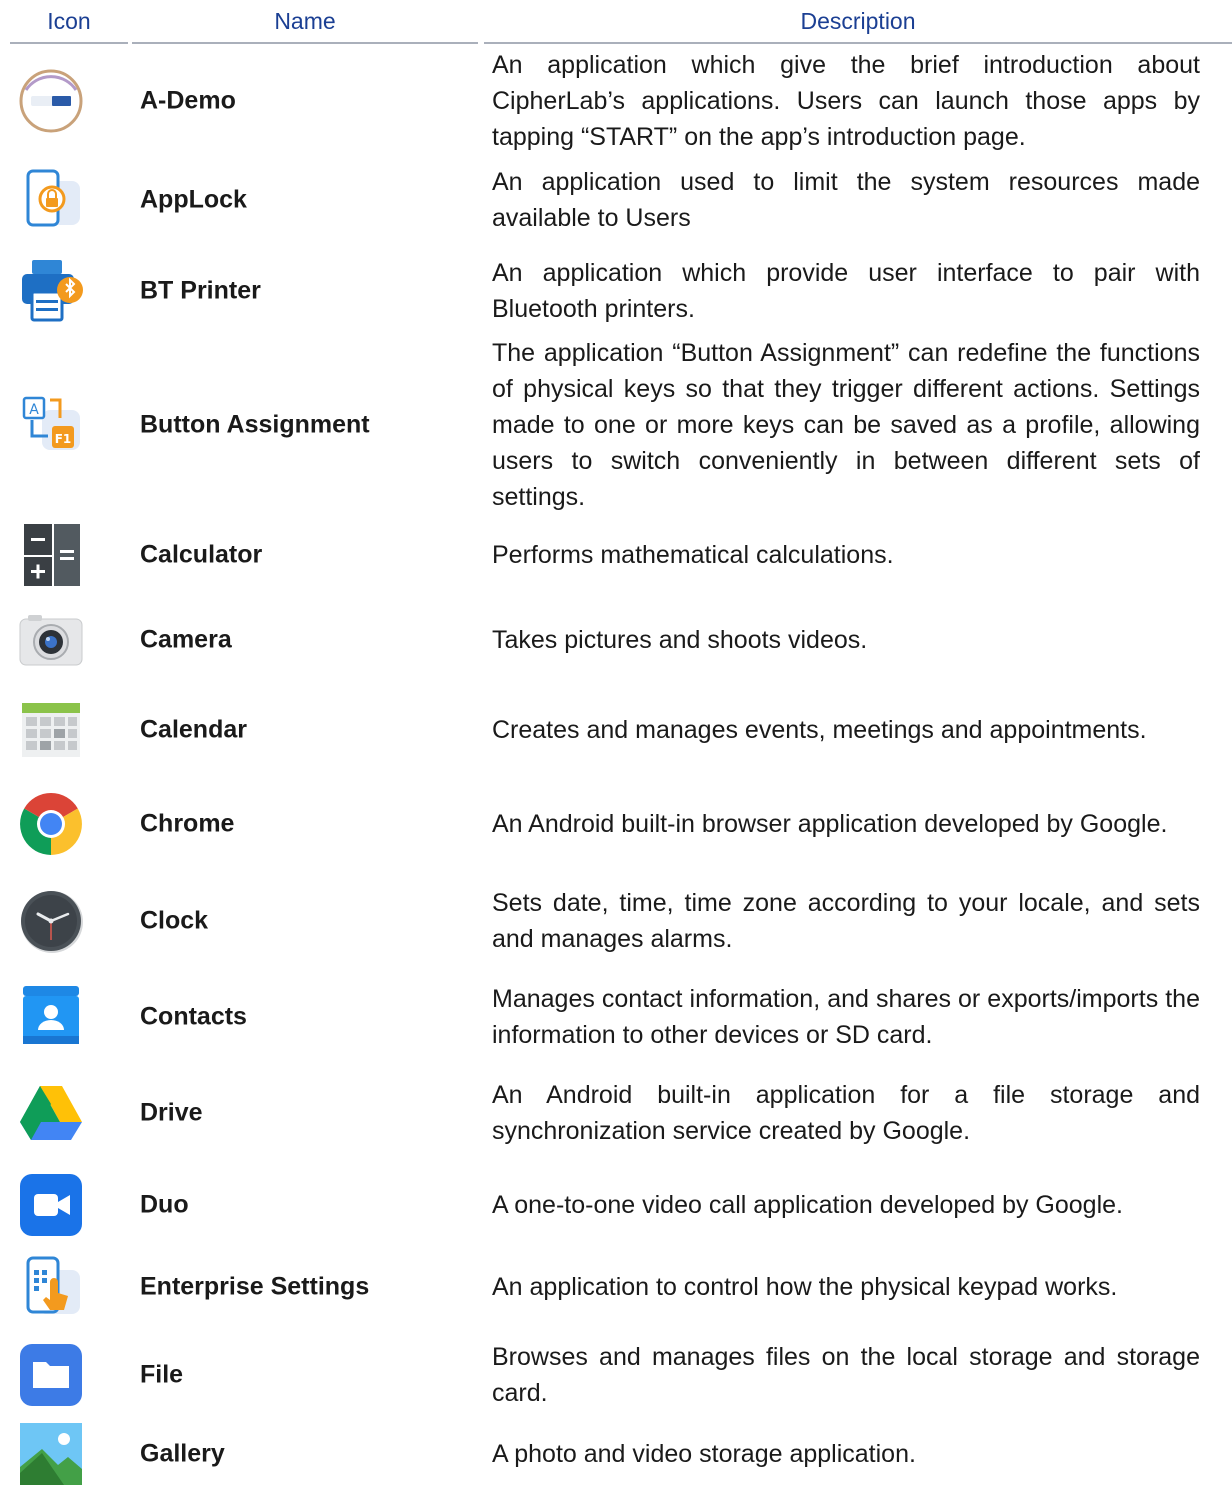 The image size is (1232, 1487). I want to click on app-name: Calendar, so click(193, 729).